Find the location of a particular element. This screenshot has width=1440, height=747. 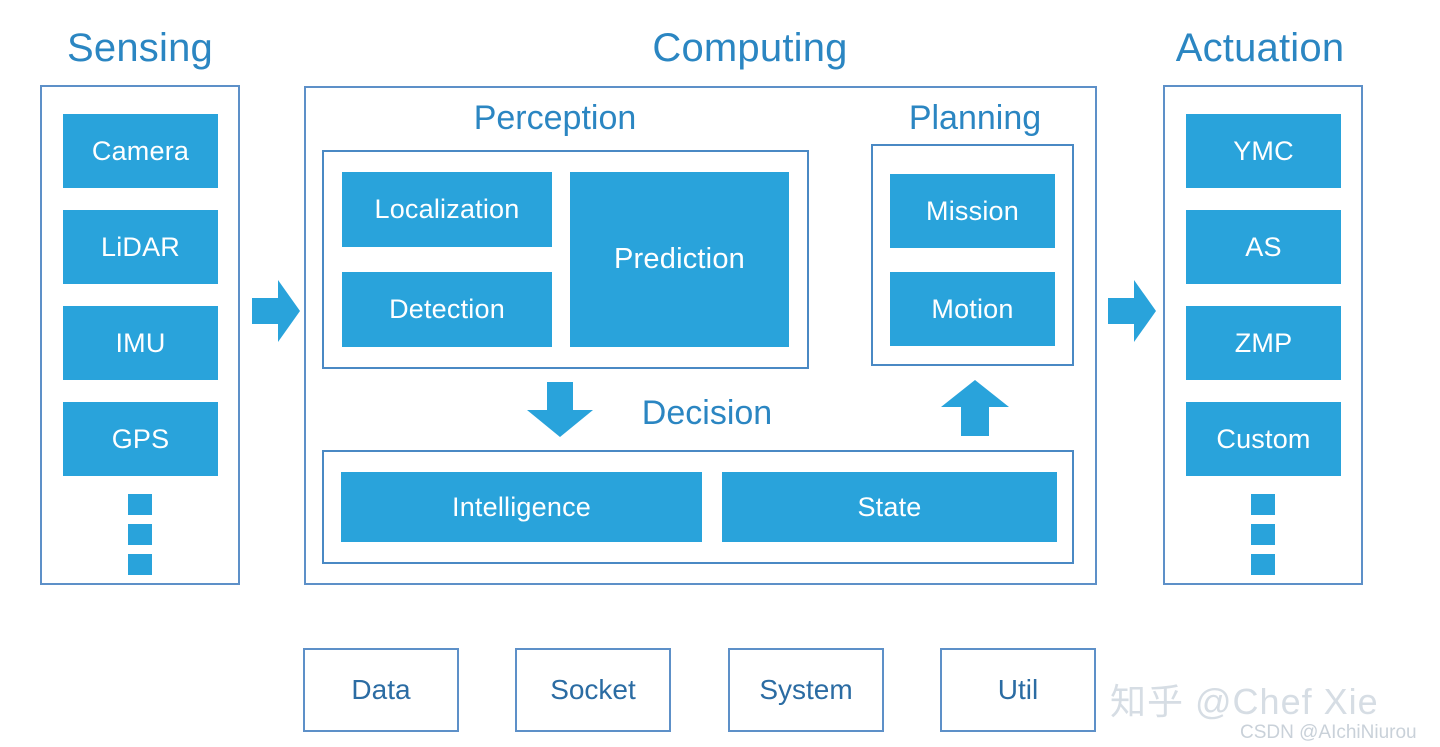

actuation-item-label: Custom is located at coordinates (1263, 438).